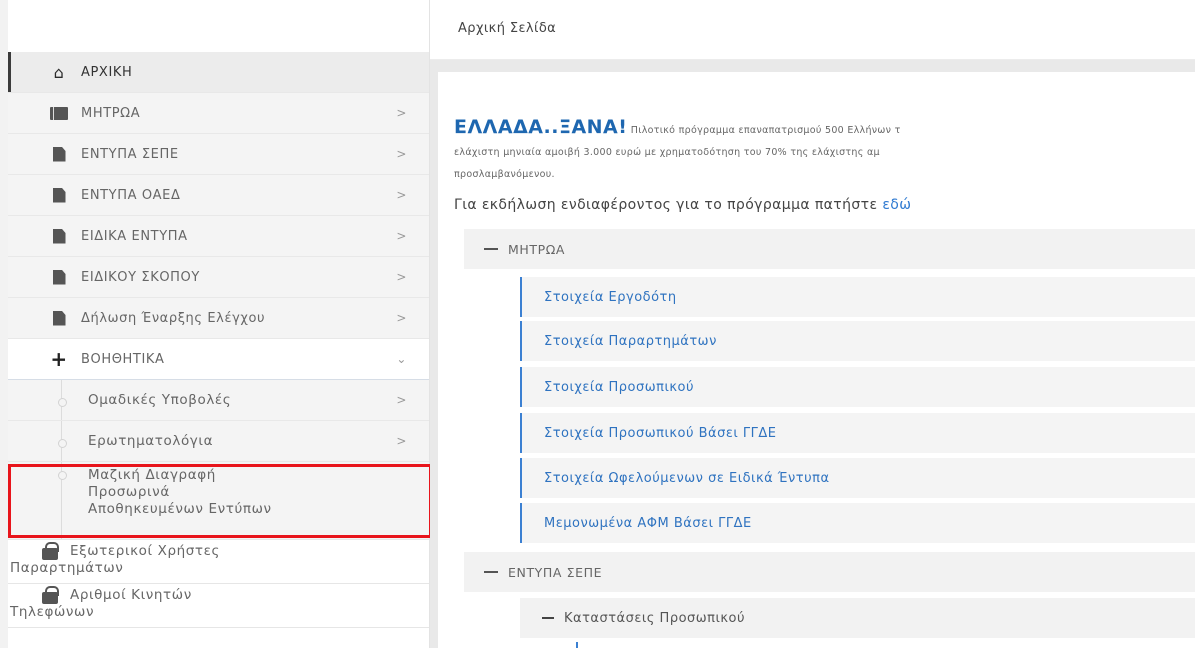 The width and height of the screenshot is (1195, 648). What do you see at coordinates (555, 572) in the screenshot?
I see `section-title: ΕΝΤΥΠΑ ΣΕΠΕ` at bounding box center [555, 572].